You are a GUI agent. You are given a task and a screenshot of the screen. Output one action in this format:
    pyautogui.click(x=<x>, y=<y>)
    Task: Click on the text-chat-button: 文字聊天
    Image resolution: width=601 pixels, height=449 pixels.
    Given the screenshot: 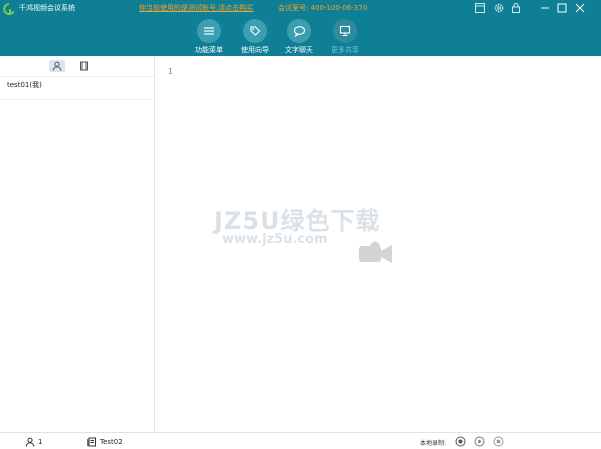 What is the action you would take?
    pyautogui.click(x=299, y=37)
    